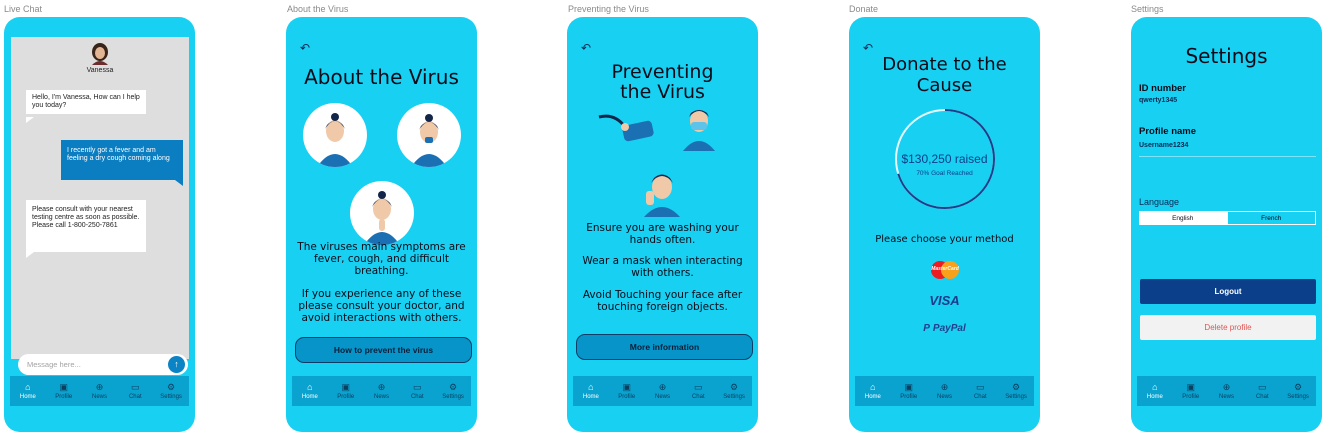 The height and width of the screenshot is (440, 1333). What do you see at coordinates (1168, 131) in the screenshot?
I see `profile-name-label: Profile name` at bounding box center [1168, 131].